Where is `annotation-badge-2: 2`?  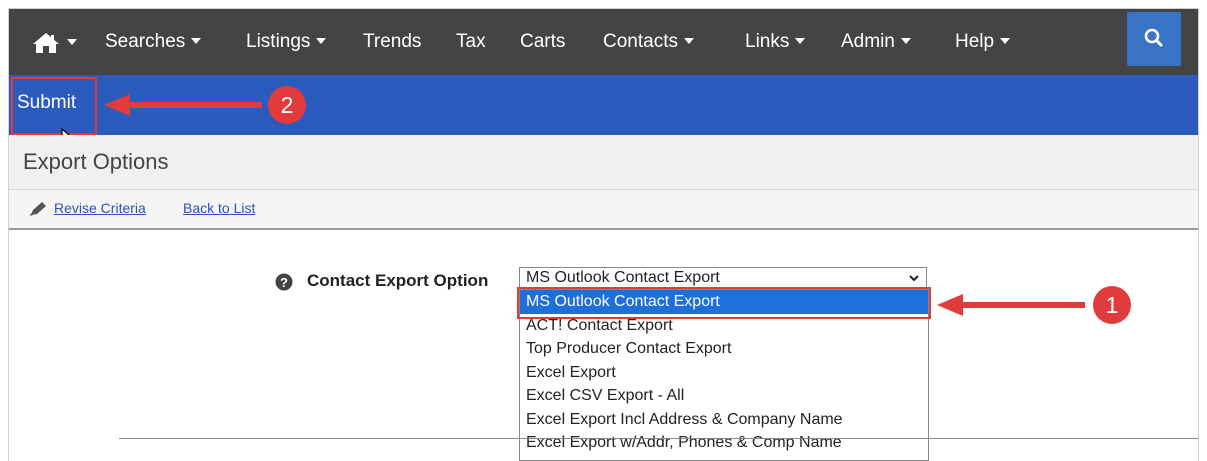 annotation-badge-2: 2 is located at coordinates (287, 105).